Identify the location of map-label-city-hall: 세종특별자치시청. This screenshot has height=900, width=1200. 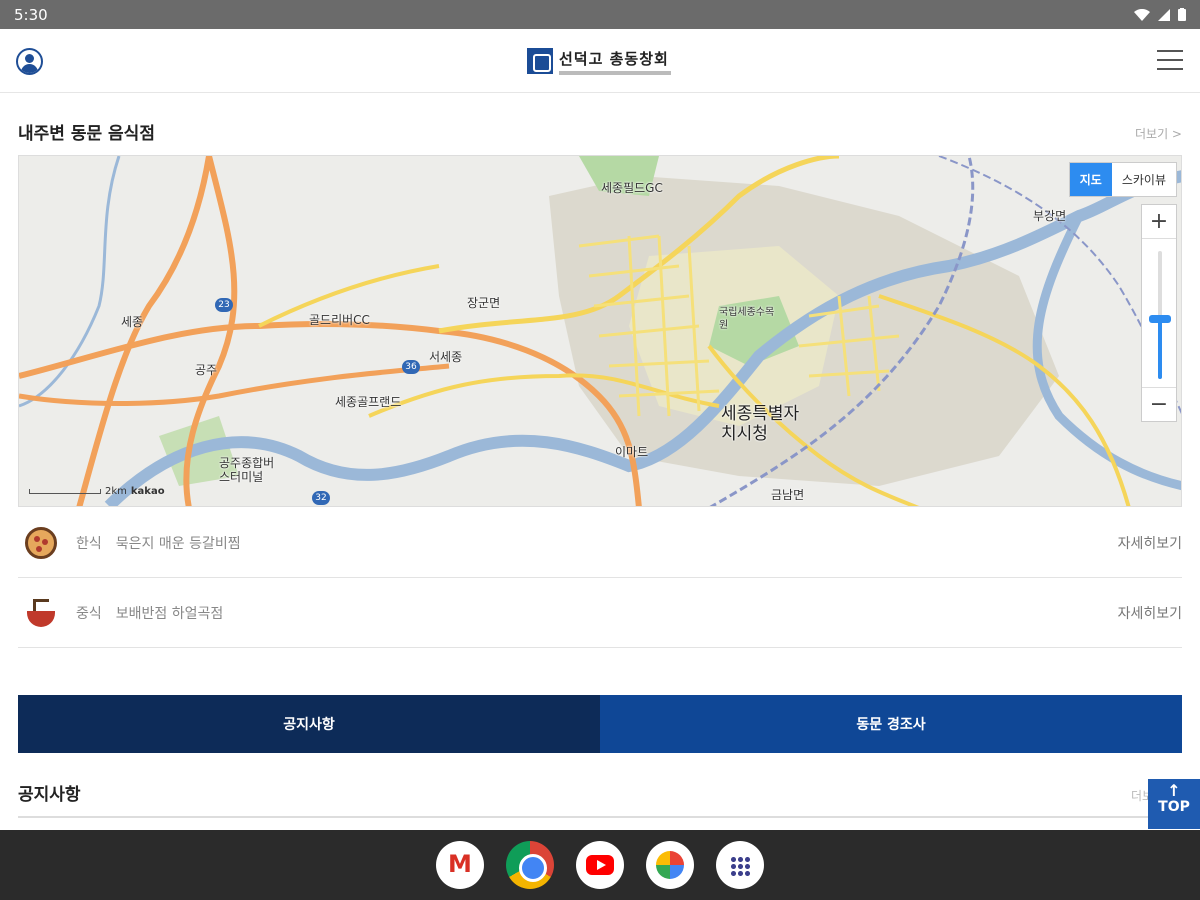
(760, 424).